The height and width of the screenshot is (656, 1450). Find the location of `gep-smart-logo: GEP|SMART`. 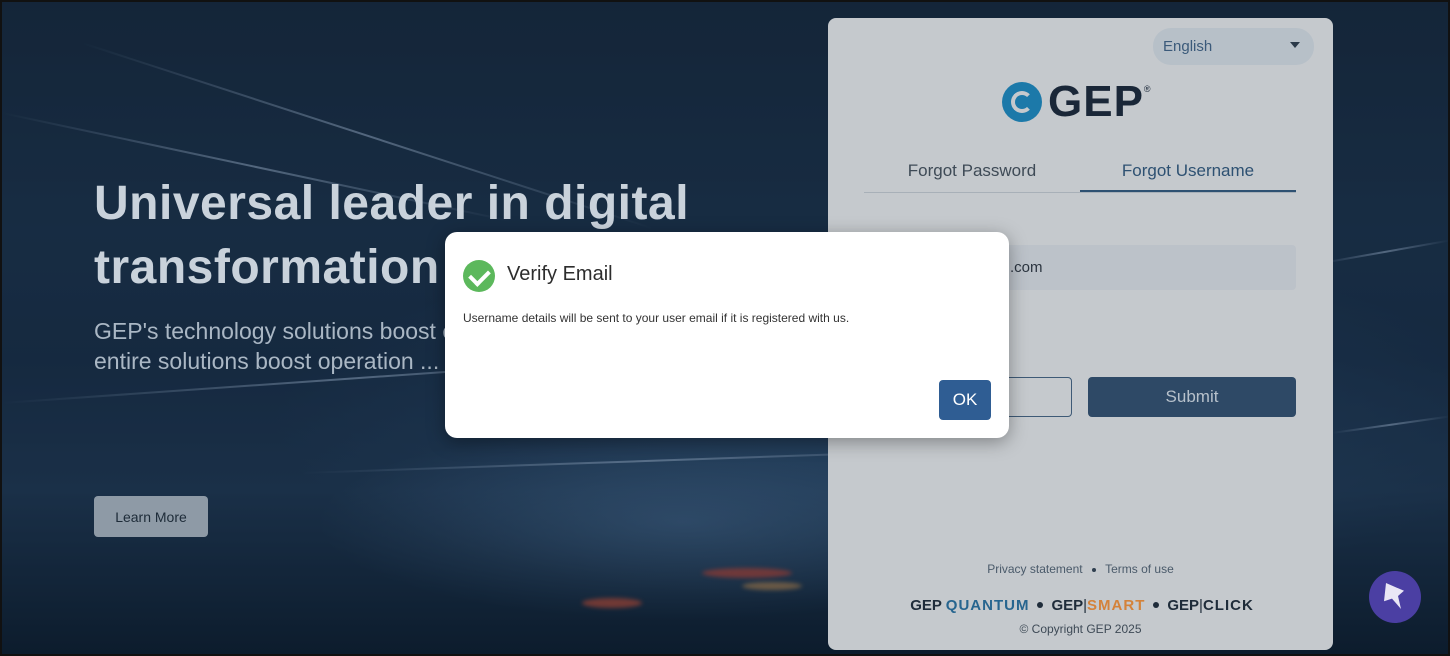

gep-smart-logo: GEP|SMART is located at coordinates (1098, 605).